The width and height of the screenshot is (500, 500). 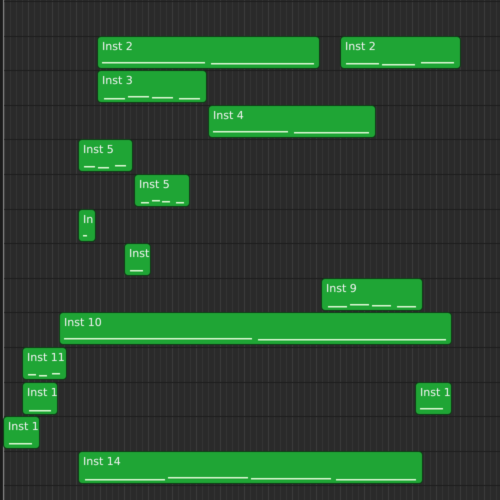 I want to click on region-name: Inst 11, so click(x=46, y=357).